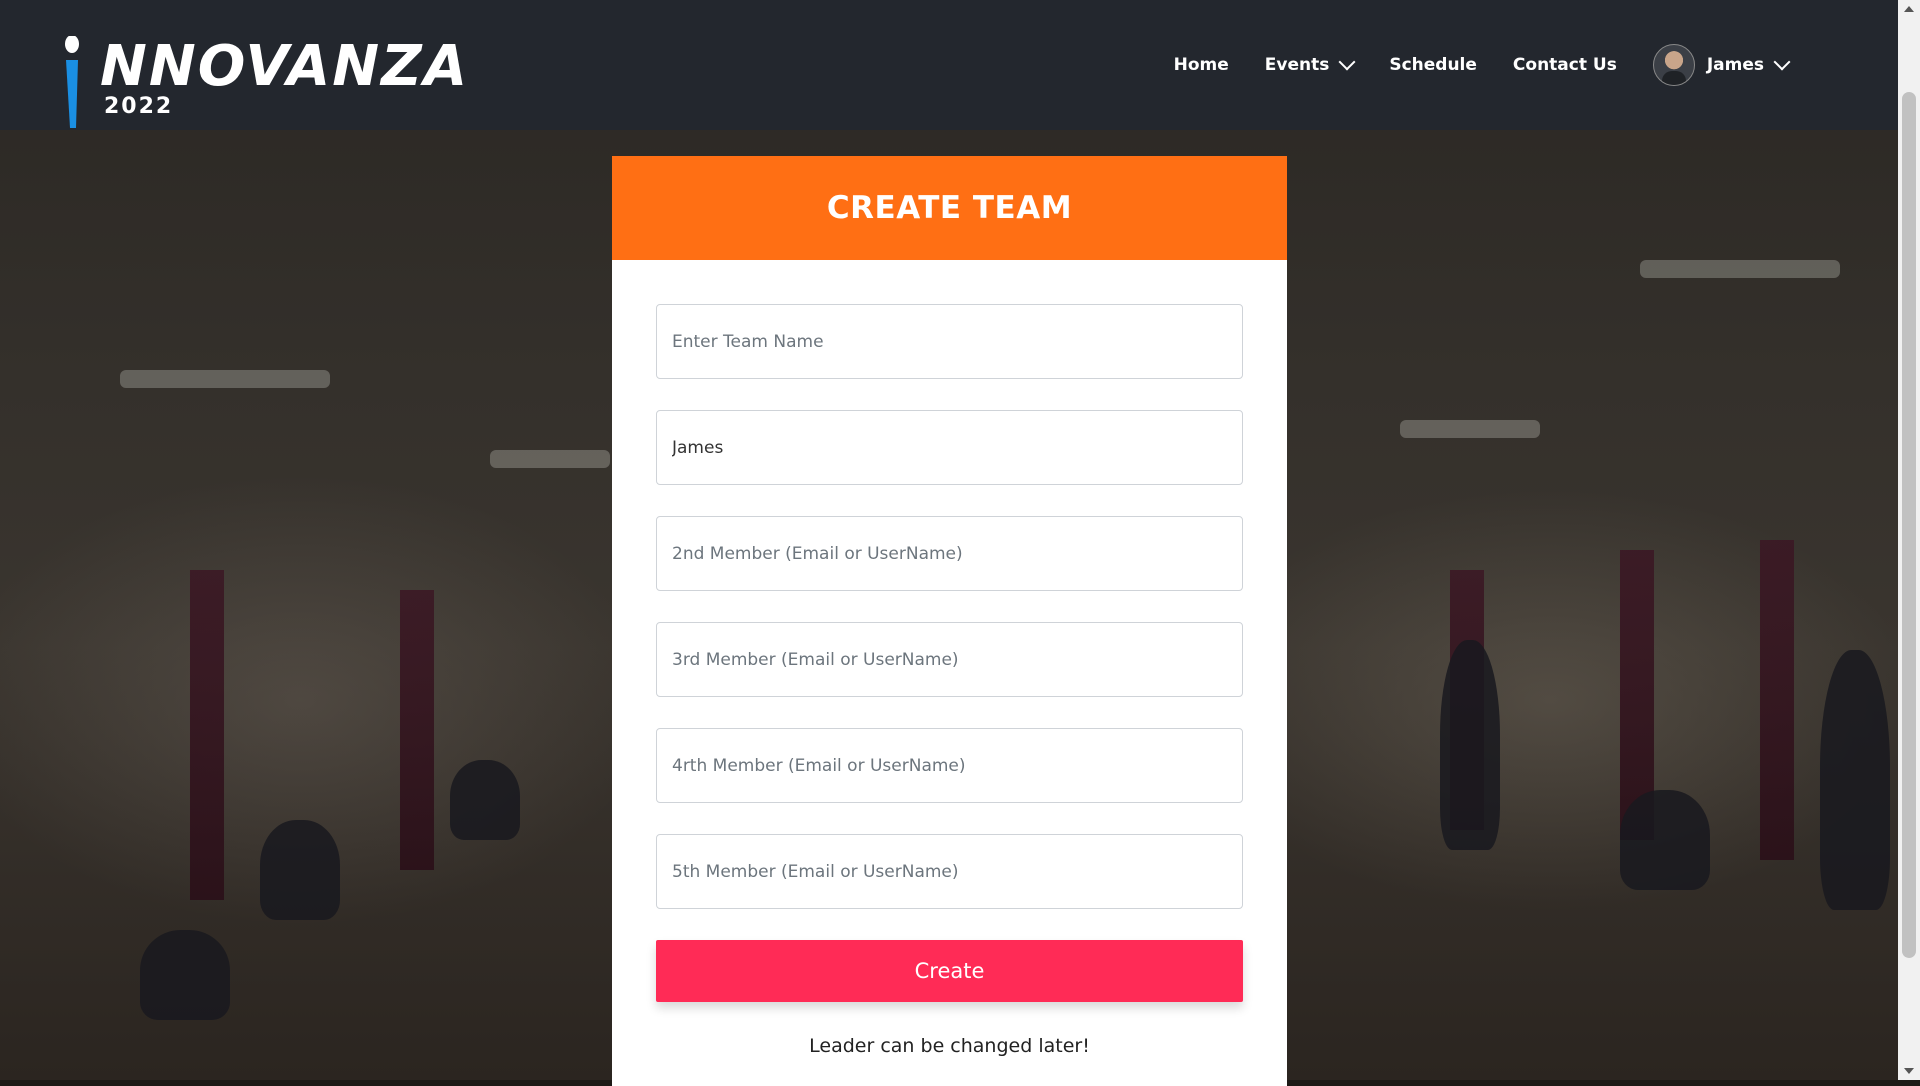  What do you see at coordinates (949, 447) in the screenshot?
I see `leader-input` at bounding box center [949, 447].